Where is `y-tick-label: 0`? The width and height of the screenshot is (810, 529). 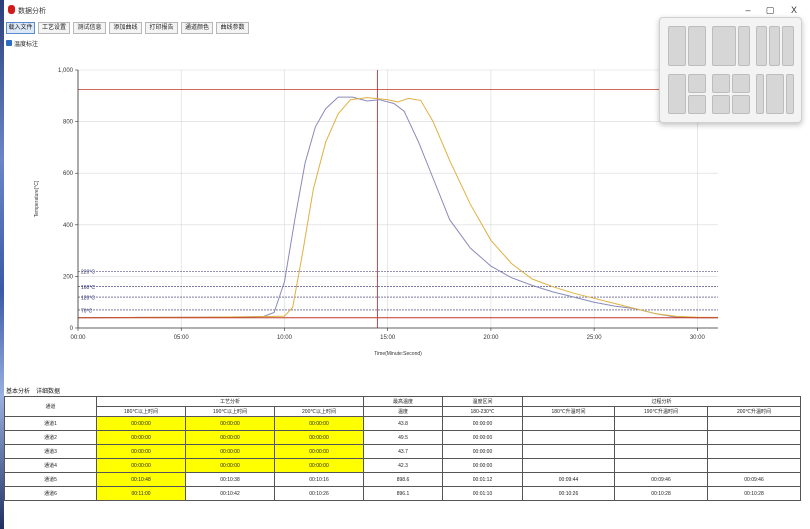
y-tick-label: 0 is located at coordinates (72, 329).